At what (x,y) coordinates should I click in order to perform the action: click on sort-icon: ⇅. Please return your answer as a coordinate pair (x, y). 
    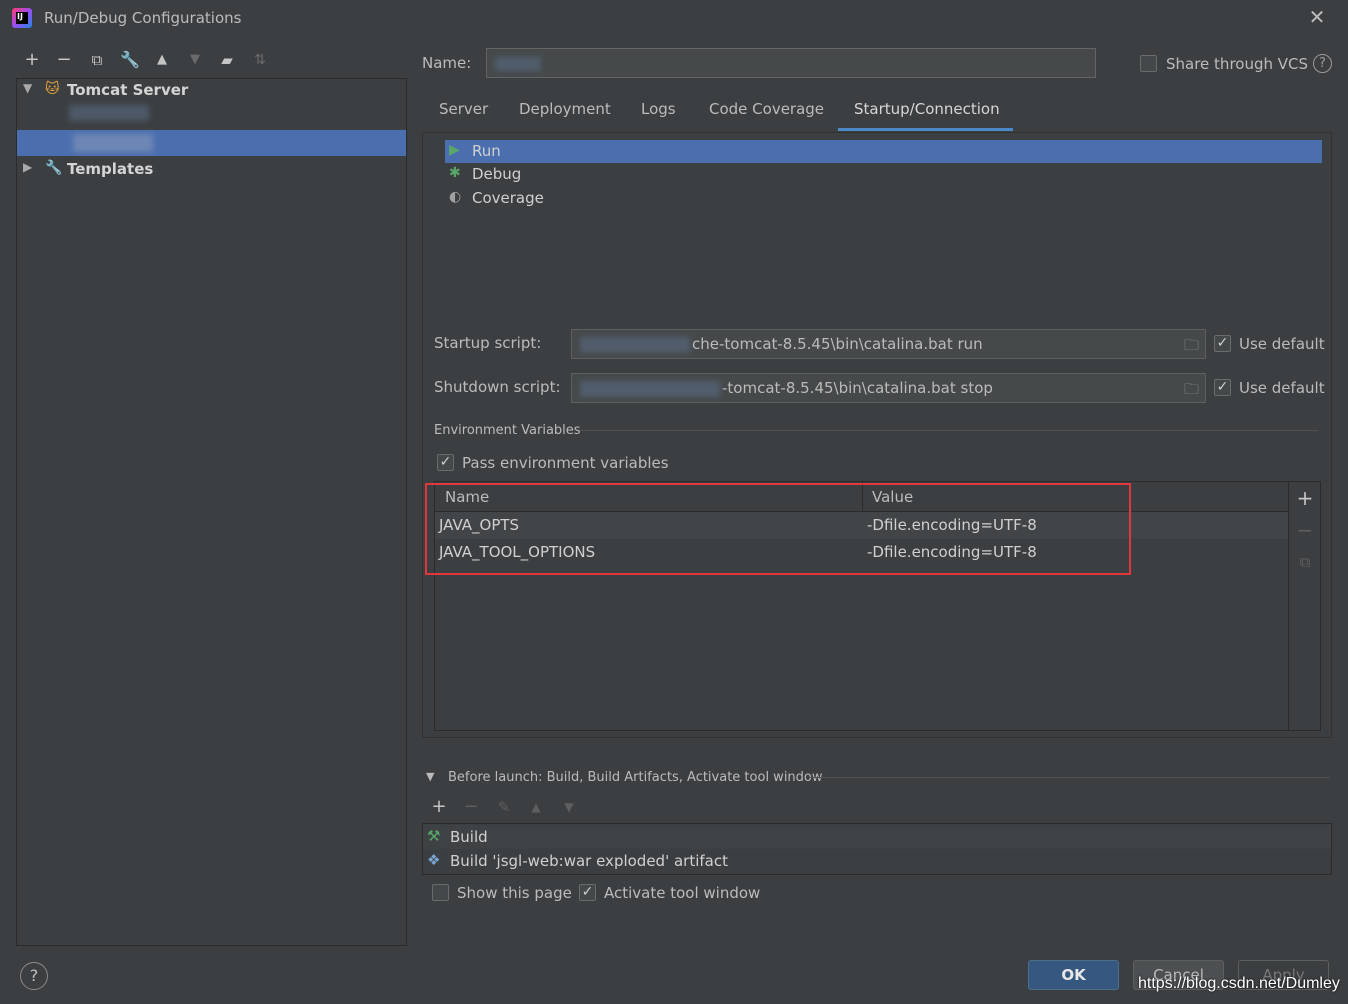
    Looking at the image, I should click on (260, 60).